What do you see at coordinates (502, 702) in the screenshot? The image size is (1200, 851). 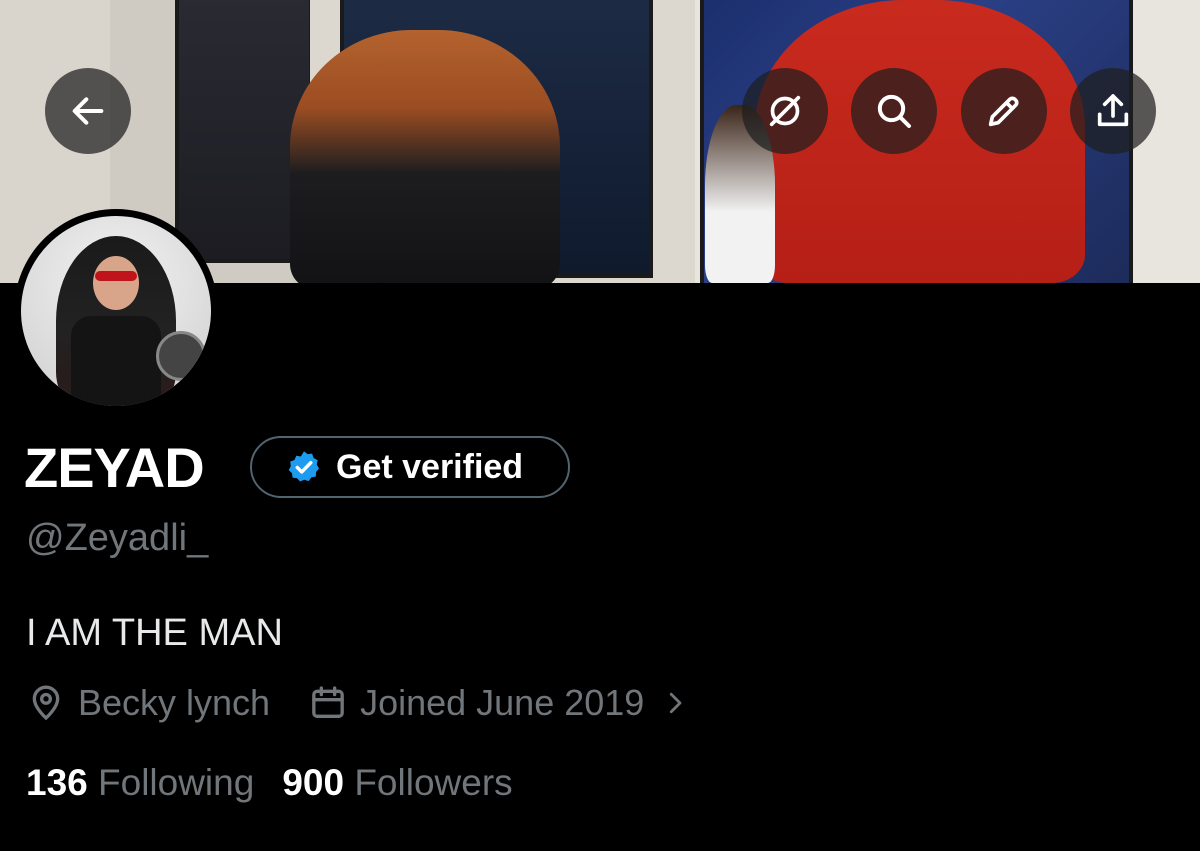 I see `joined-text: Joined June 2019` at bounding box center [502, 702].